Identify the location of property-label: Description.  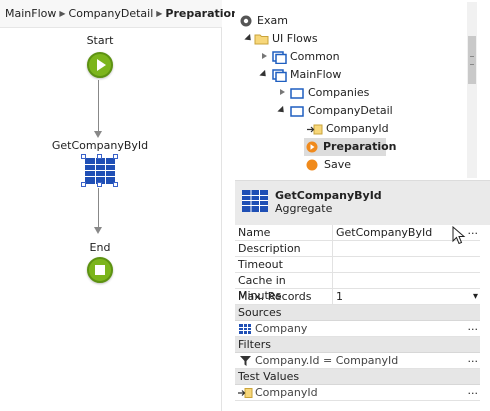
(269, 248).